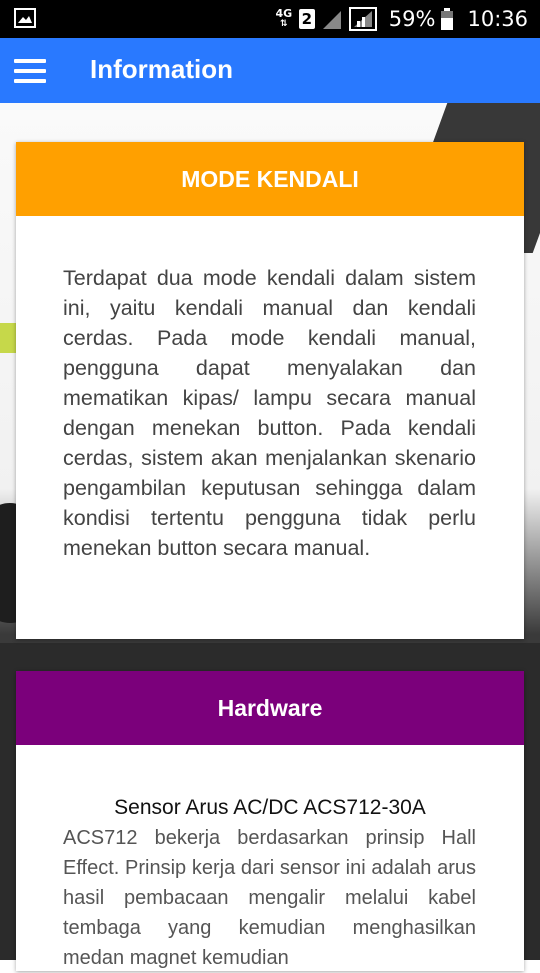 The height and width of the screenshot is (973, 540). I want to click on sim-badge: 2, so click(306, 19).